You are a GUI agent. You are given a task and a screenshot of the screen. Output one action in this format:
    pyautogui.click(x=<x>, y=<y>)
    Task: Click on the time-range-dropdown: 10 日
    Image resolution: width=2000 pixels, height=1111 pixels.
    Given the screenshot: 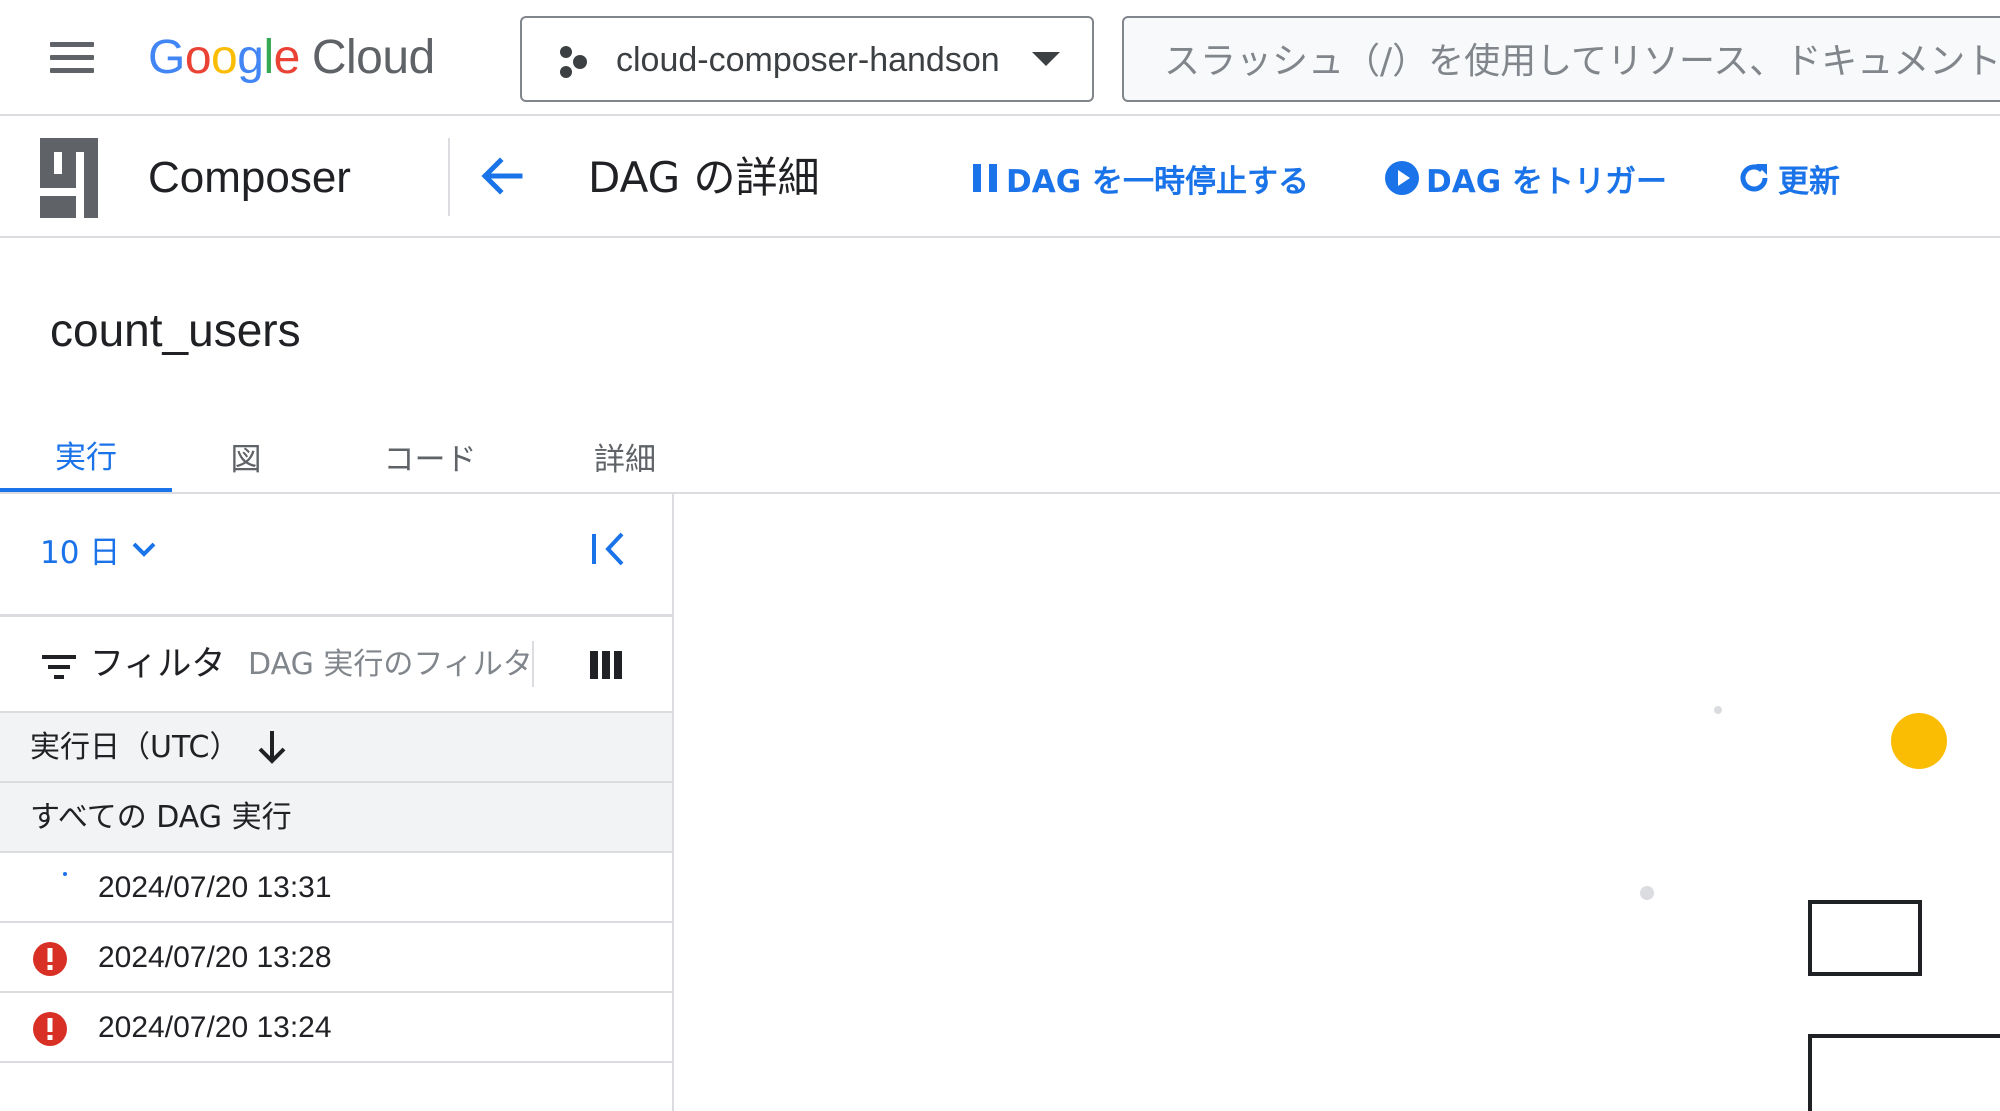 What is the action you would take?
    pyautogui.click(x=99, y=549)
    